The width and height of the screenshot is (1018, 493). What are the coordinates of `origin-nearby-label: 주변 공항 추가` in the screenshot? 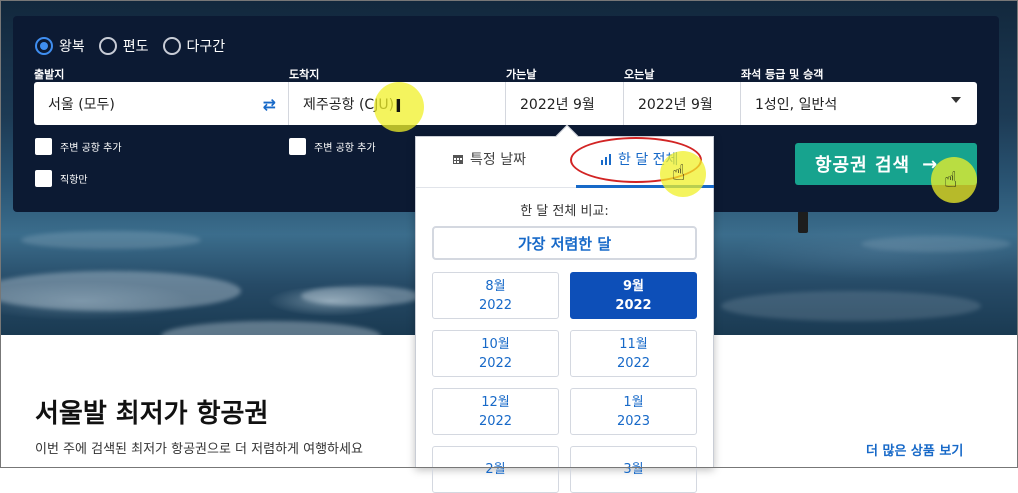 It's located at (91, 148).